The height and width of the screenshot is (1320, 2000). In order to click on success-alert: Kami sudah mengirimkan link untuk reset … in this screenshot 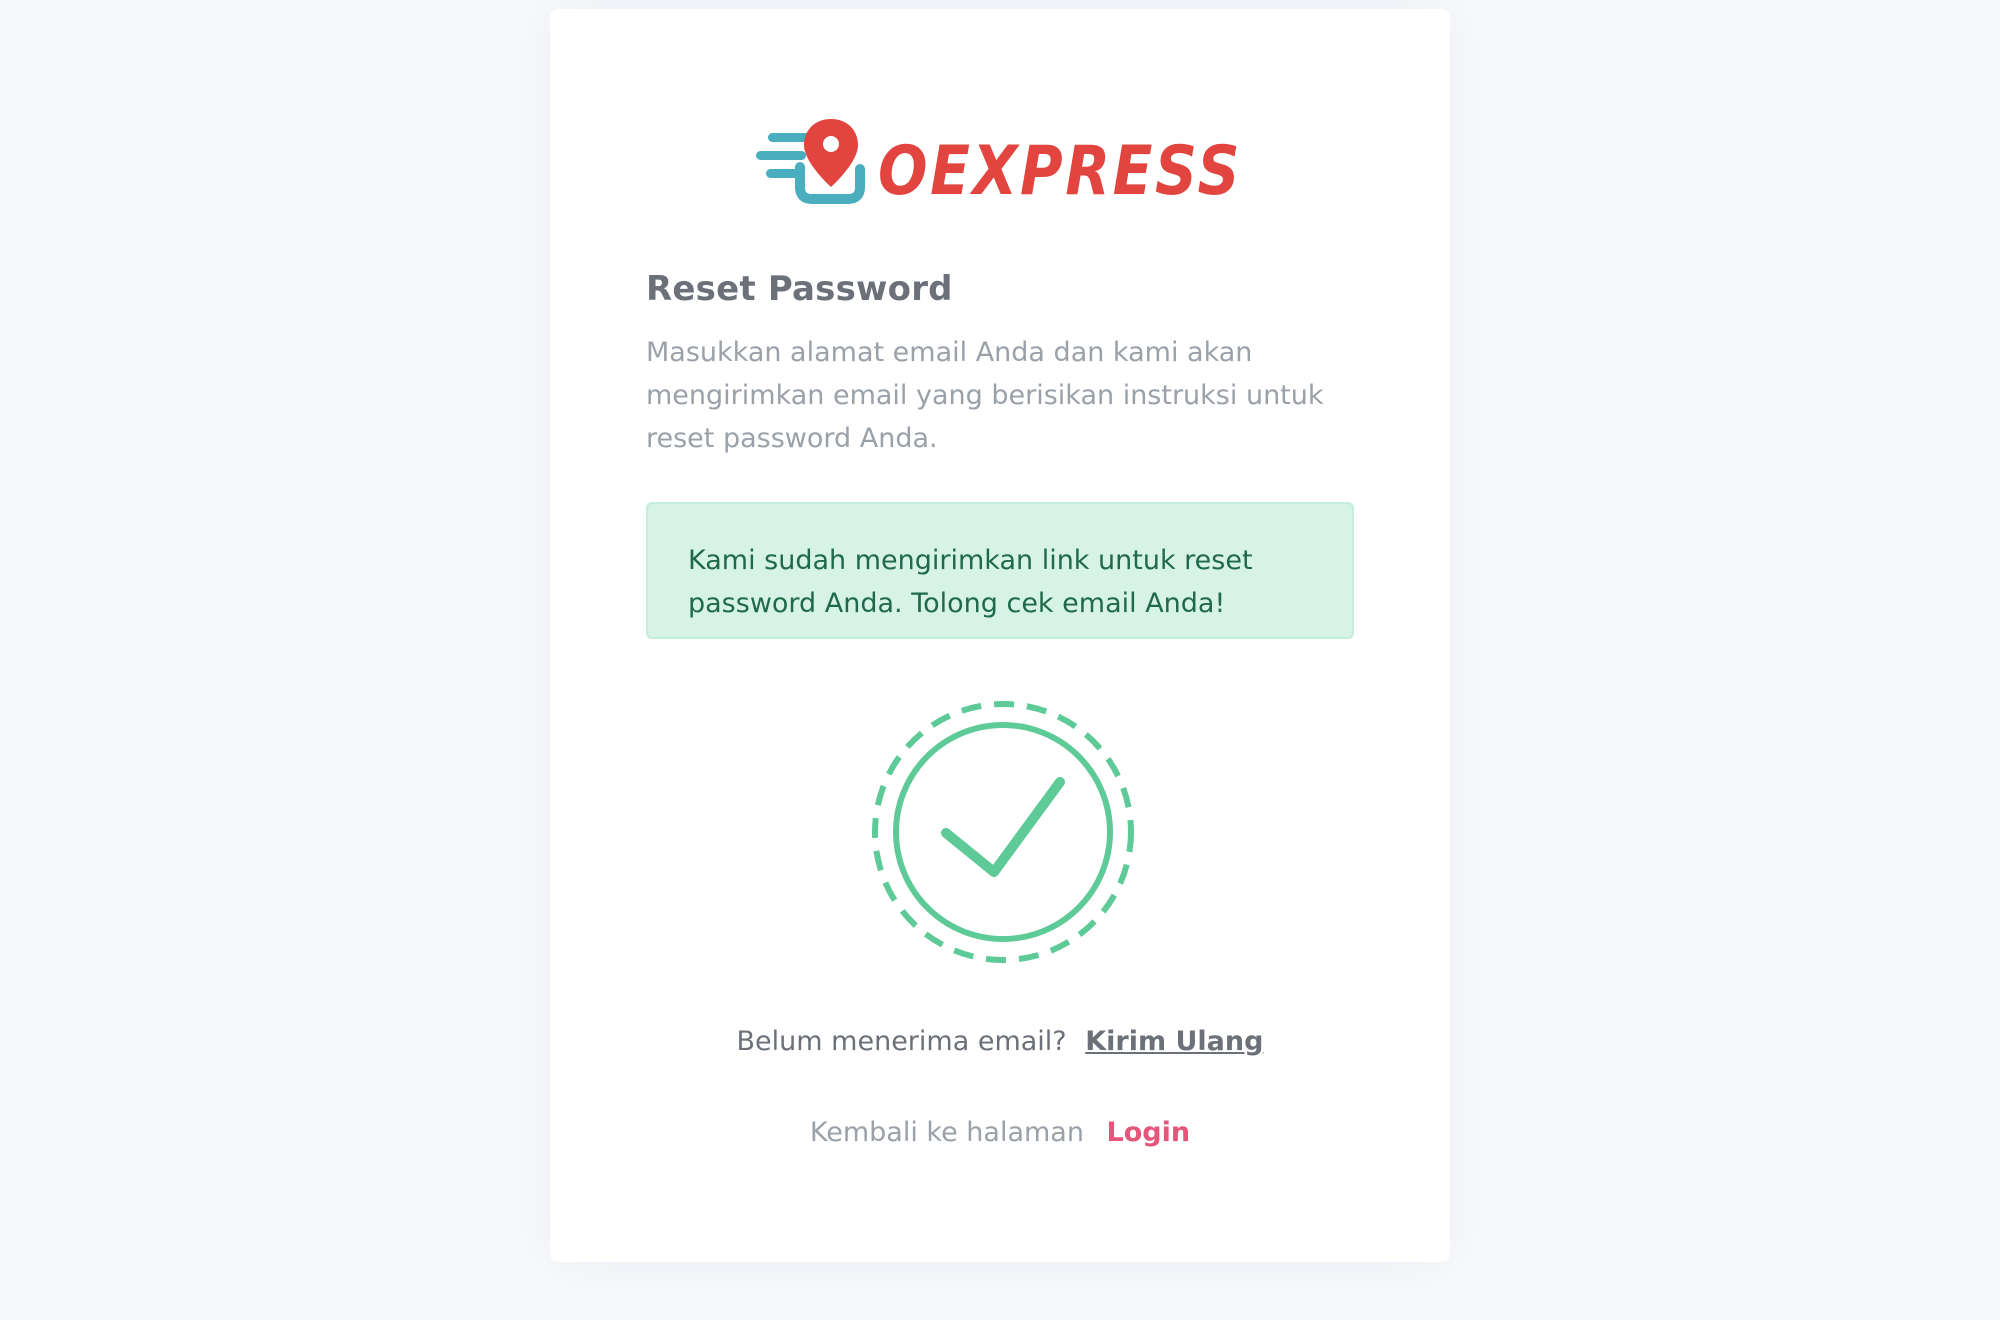, I will do `click(1000, 570)`.